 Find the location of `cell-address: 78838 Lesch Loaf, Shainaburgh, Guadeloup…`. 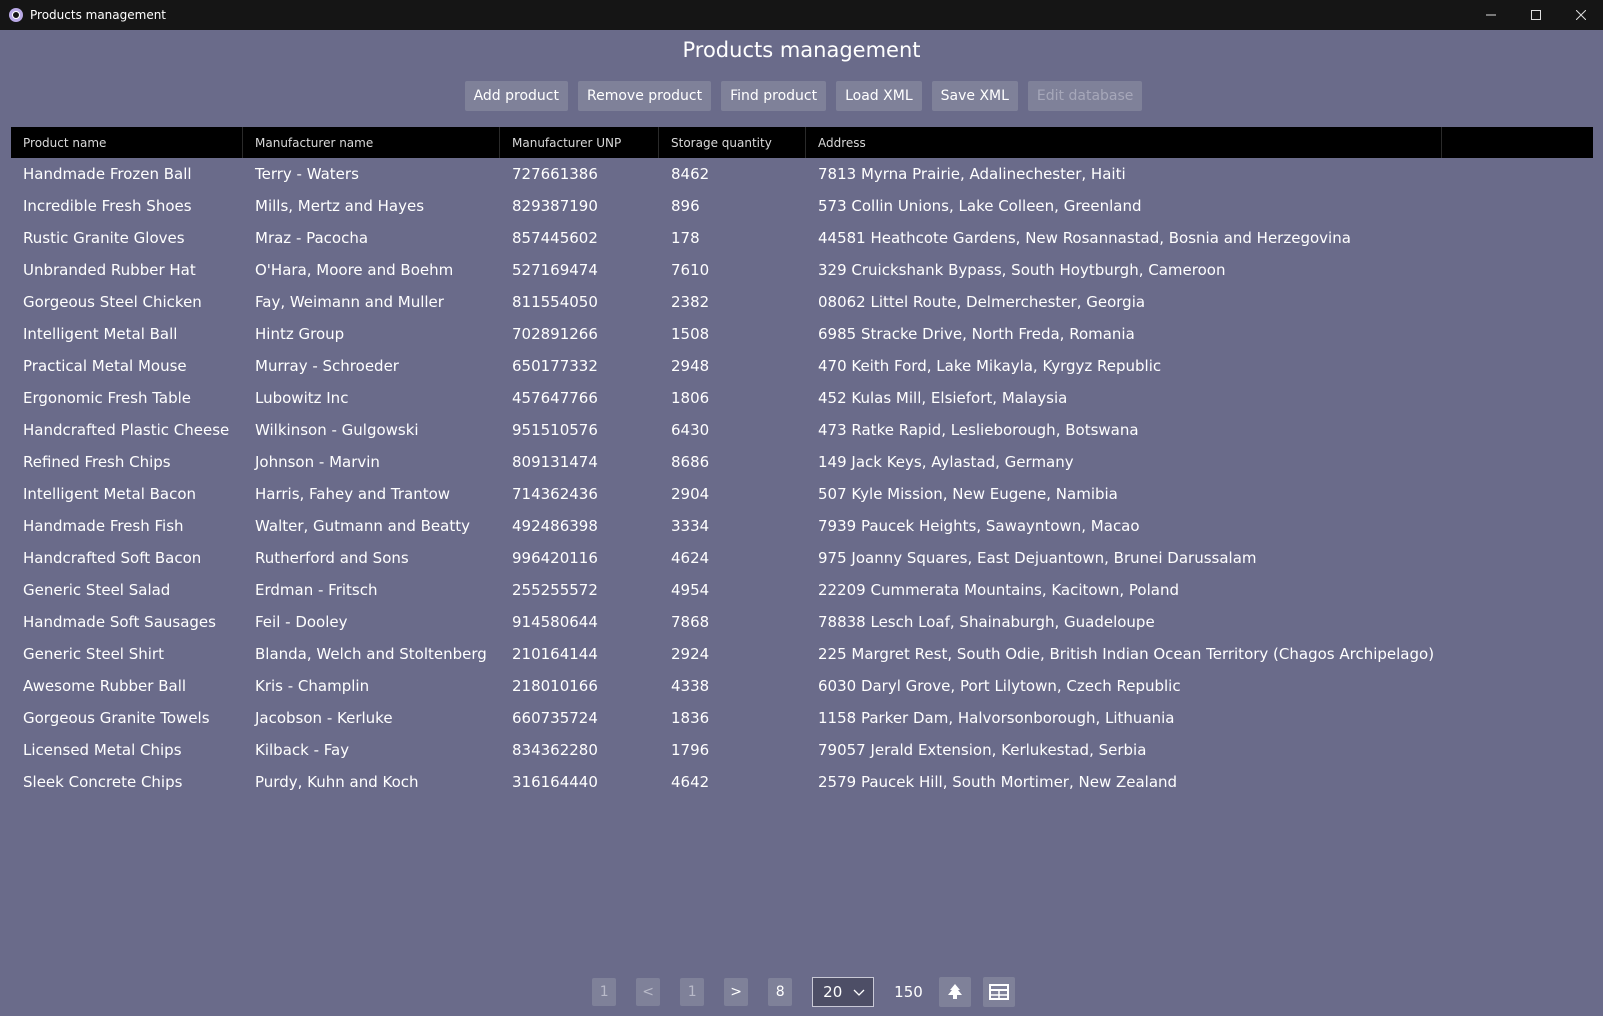

cell-address: 78838 Lesch Loaf, Shainaburgh, Guadeloup… is located at coordinates (986, 622).